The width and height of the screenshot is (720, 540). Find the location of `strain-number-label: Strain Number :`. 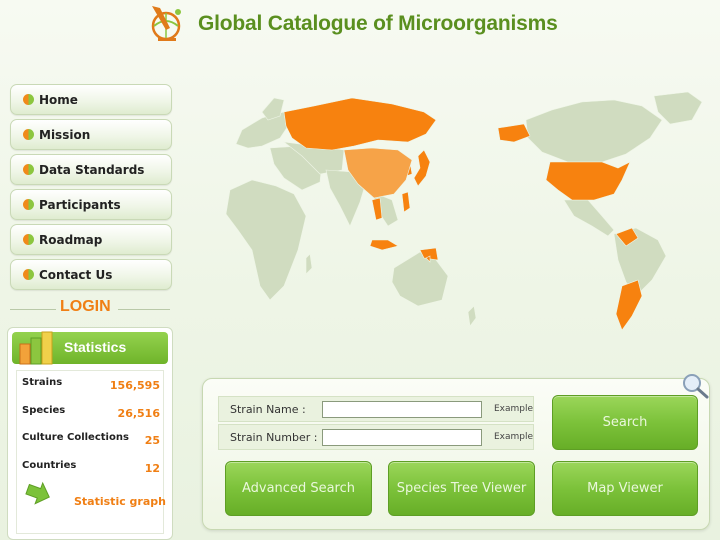

strain-number-label: Strain Number : is located at coordinates (274, 437).